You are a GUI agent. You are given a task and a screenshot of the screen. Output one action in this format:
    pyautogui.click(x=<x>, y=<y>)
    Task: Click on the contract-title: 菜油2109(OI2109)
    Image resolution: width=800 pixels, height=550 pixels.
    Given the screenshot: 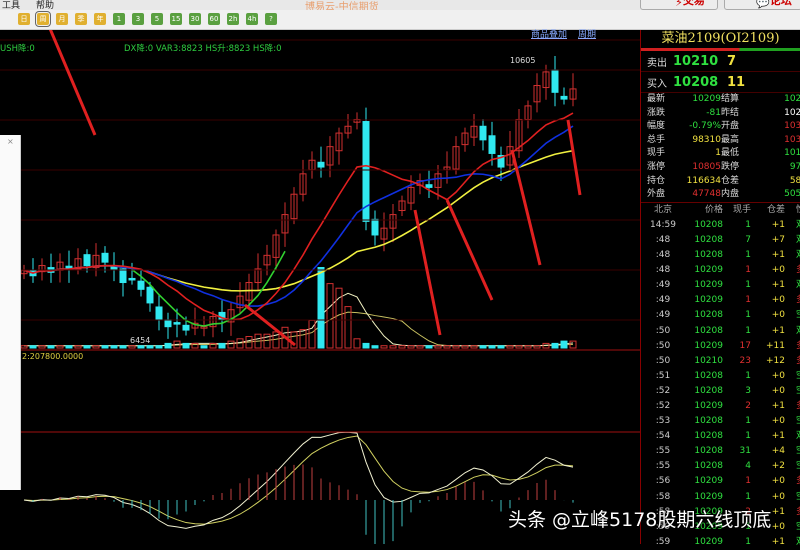 What is the action you would take?
    pyautogui.click(x=720, y=38)
    